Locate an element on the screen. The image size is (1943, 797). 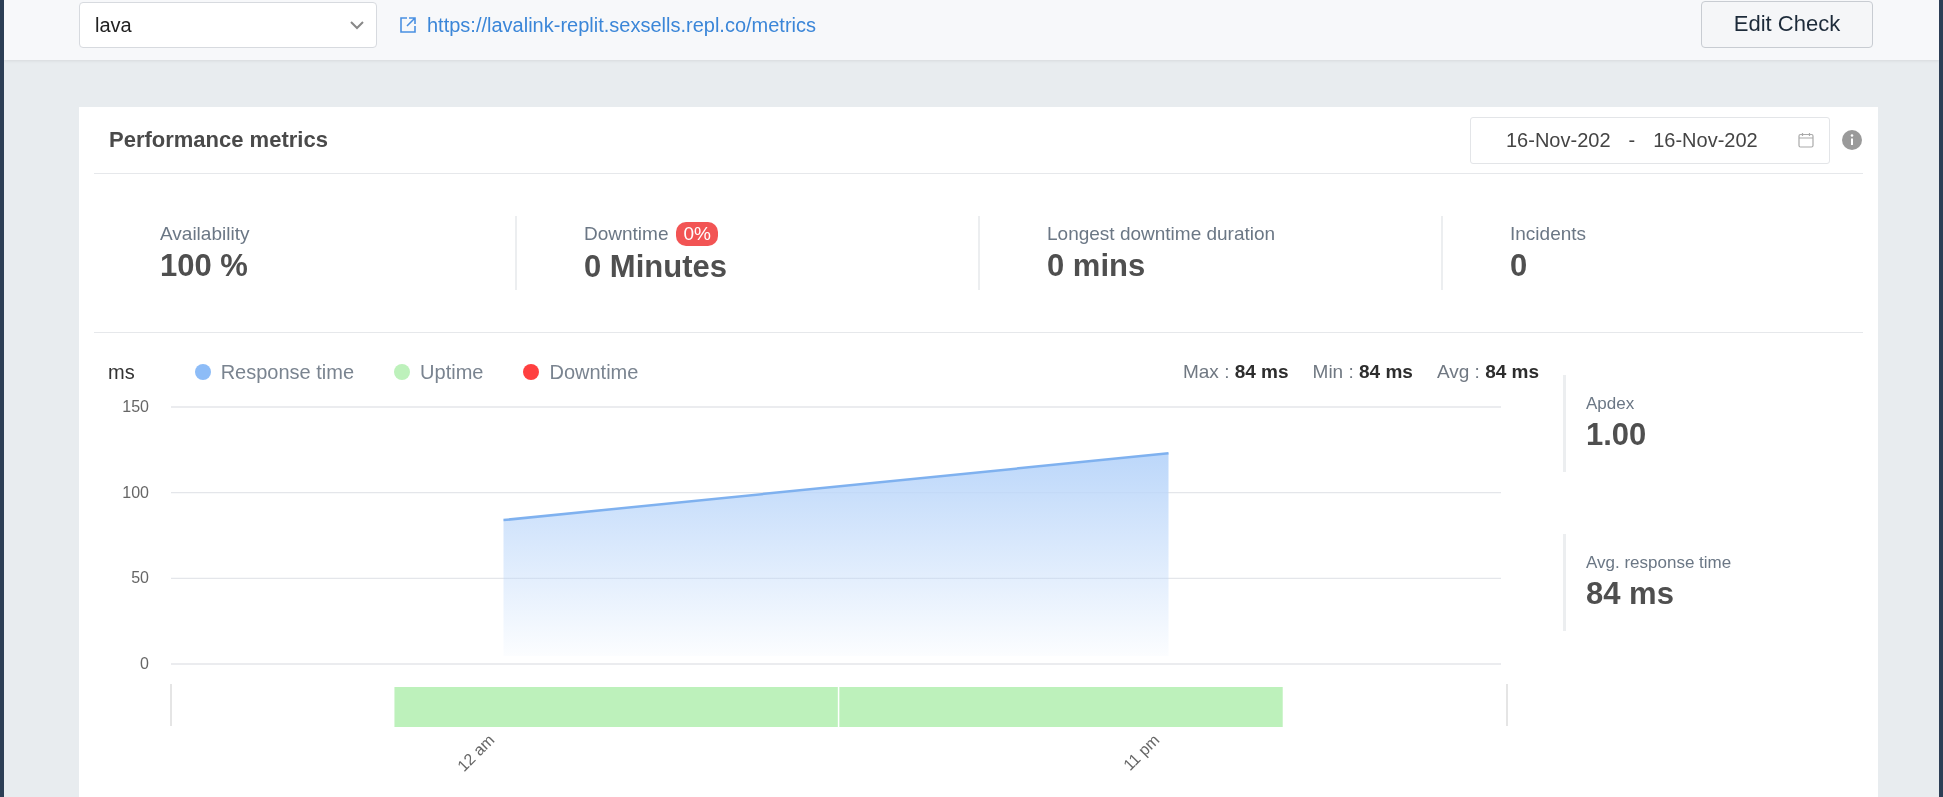
summary-label: Apdex is located at coordinates (1611, 404).